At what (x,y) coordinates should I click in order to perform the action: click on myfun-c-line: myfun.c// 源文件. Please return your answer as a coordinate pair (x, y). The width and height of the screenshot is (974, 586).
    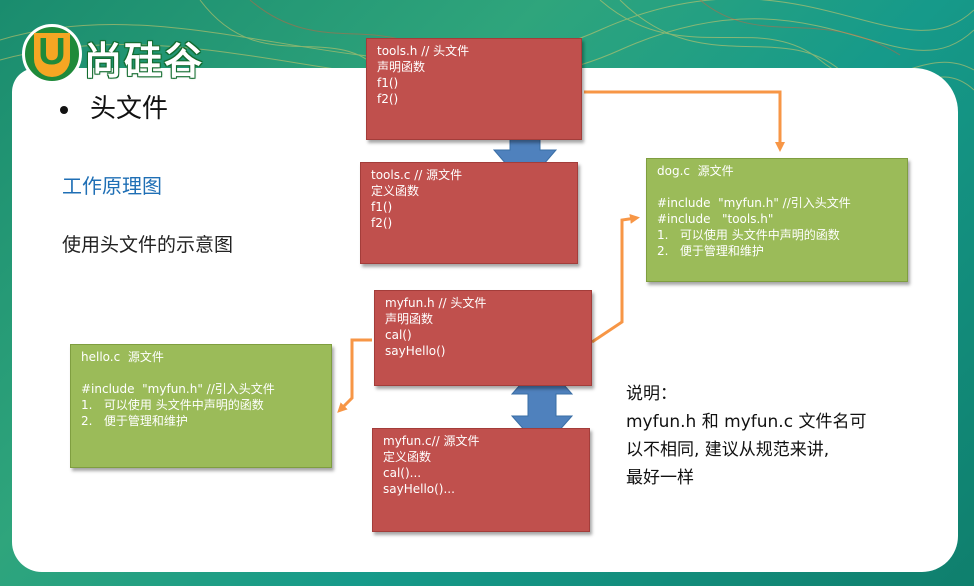
    Looking at the image, I should click on (431, 441).